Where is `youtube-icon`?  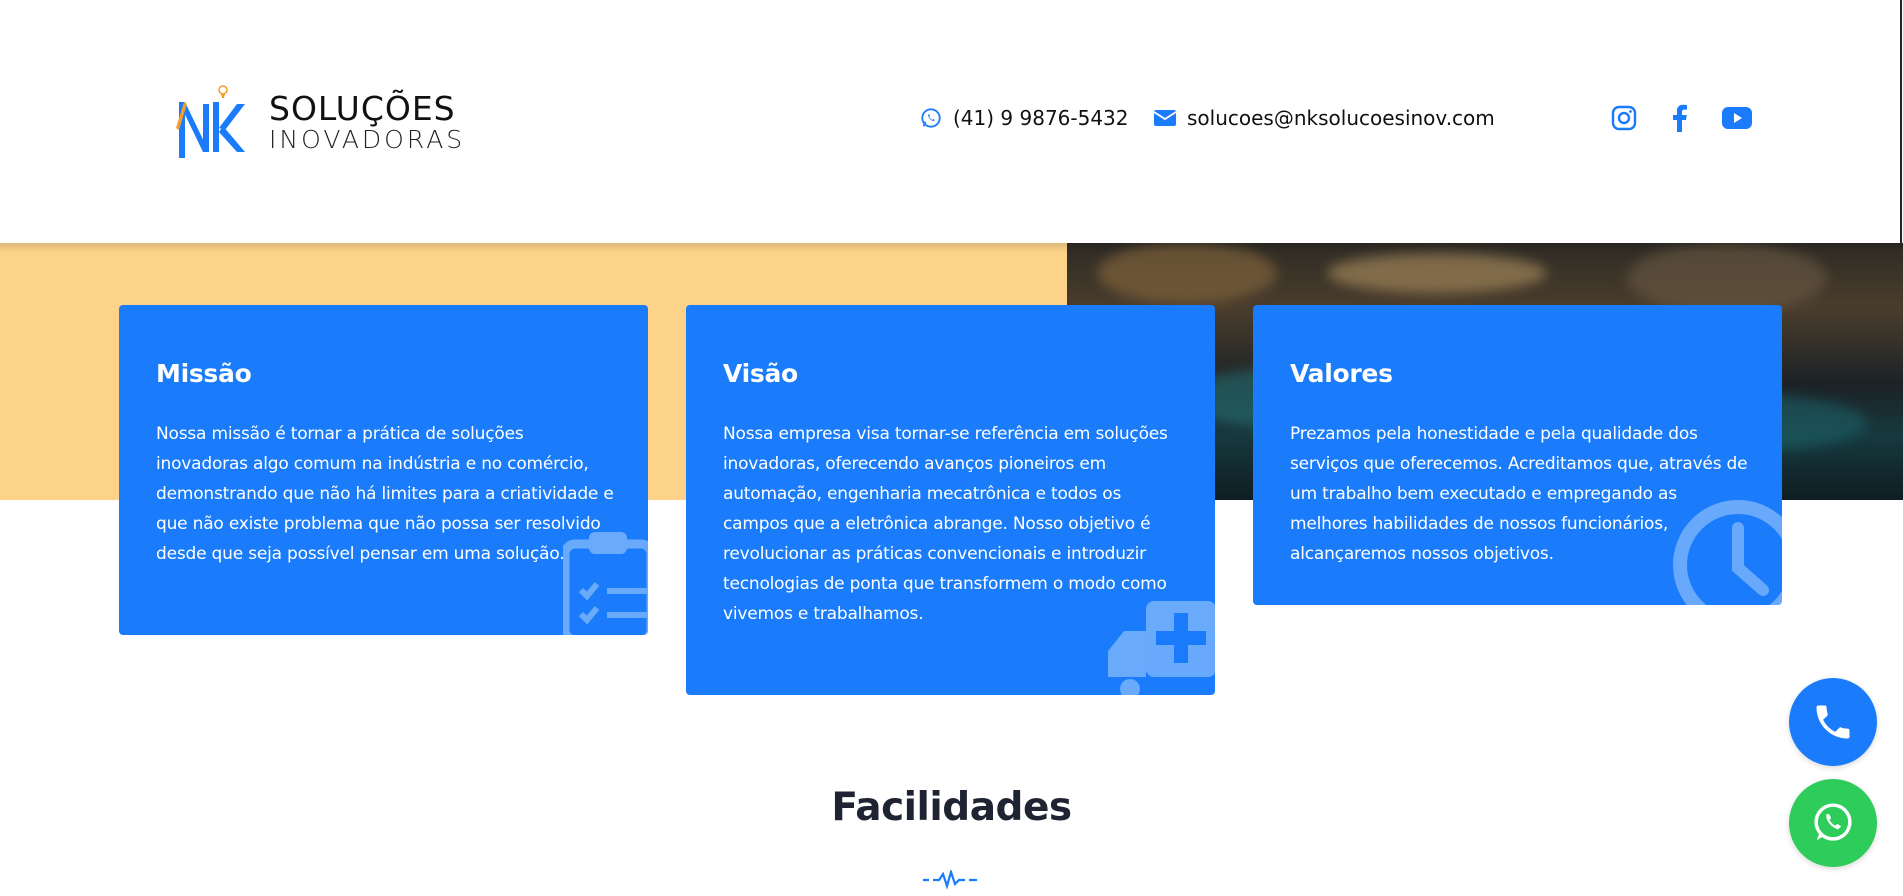 youtube-icon is located at coordinates (1737, 118).